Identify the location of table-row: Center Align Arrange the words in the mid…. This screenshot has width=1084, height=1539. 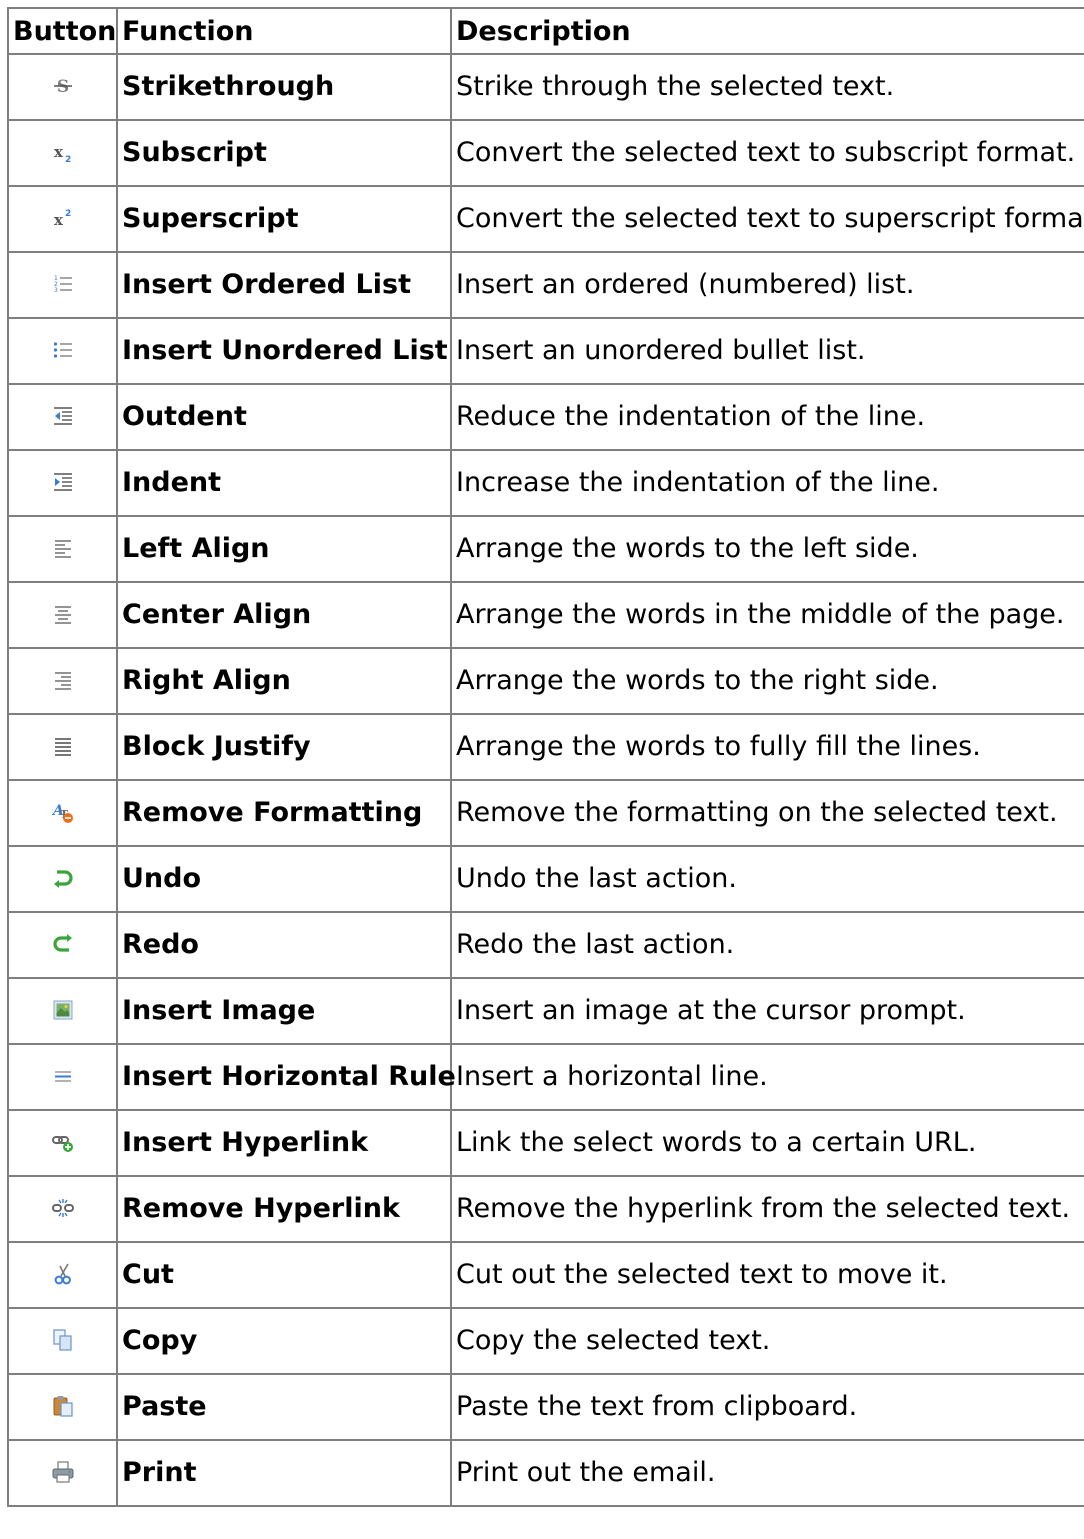
(545, 615).